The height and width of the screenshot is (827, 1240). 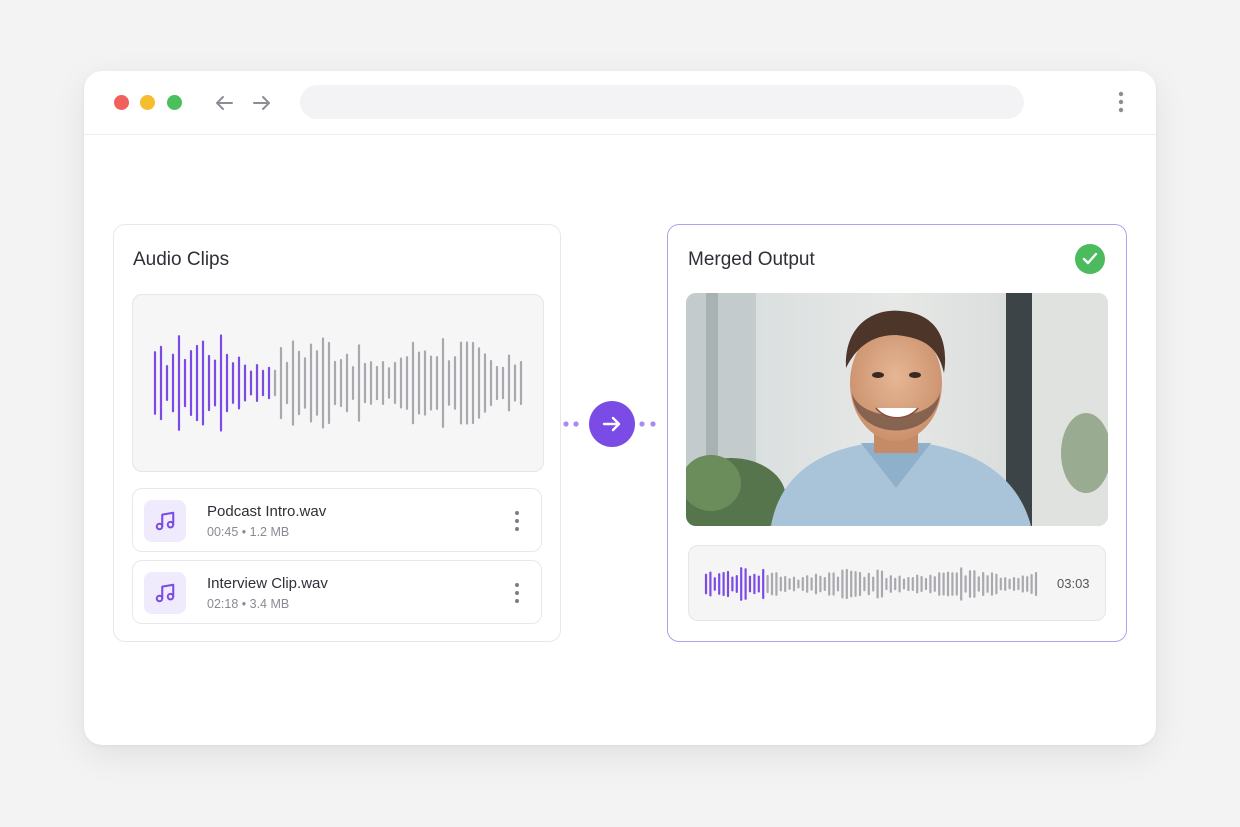 What do you see at coordinates (337, 520) in the screenshot?
I see `clip-item-podcast-intro: Podcast Intro.wav 00:45 • 1.2 MB` at bounding box center [337, 520].